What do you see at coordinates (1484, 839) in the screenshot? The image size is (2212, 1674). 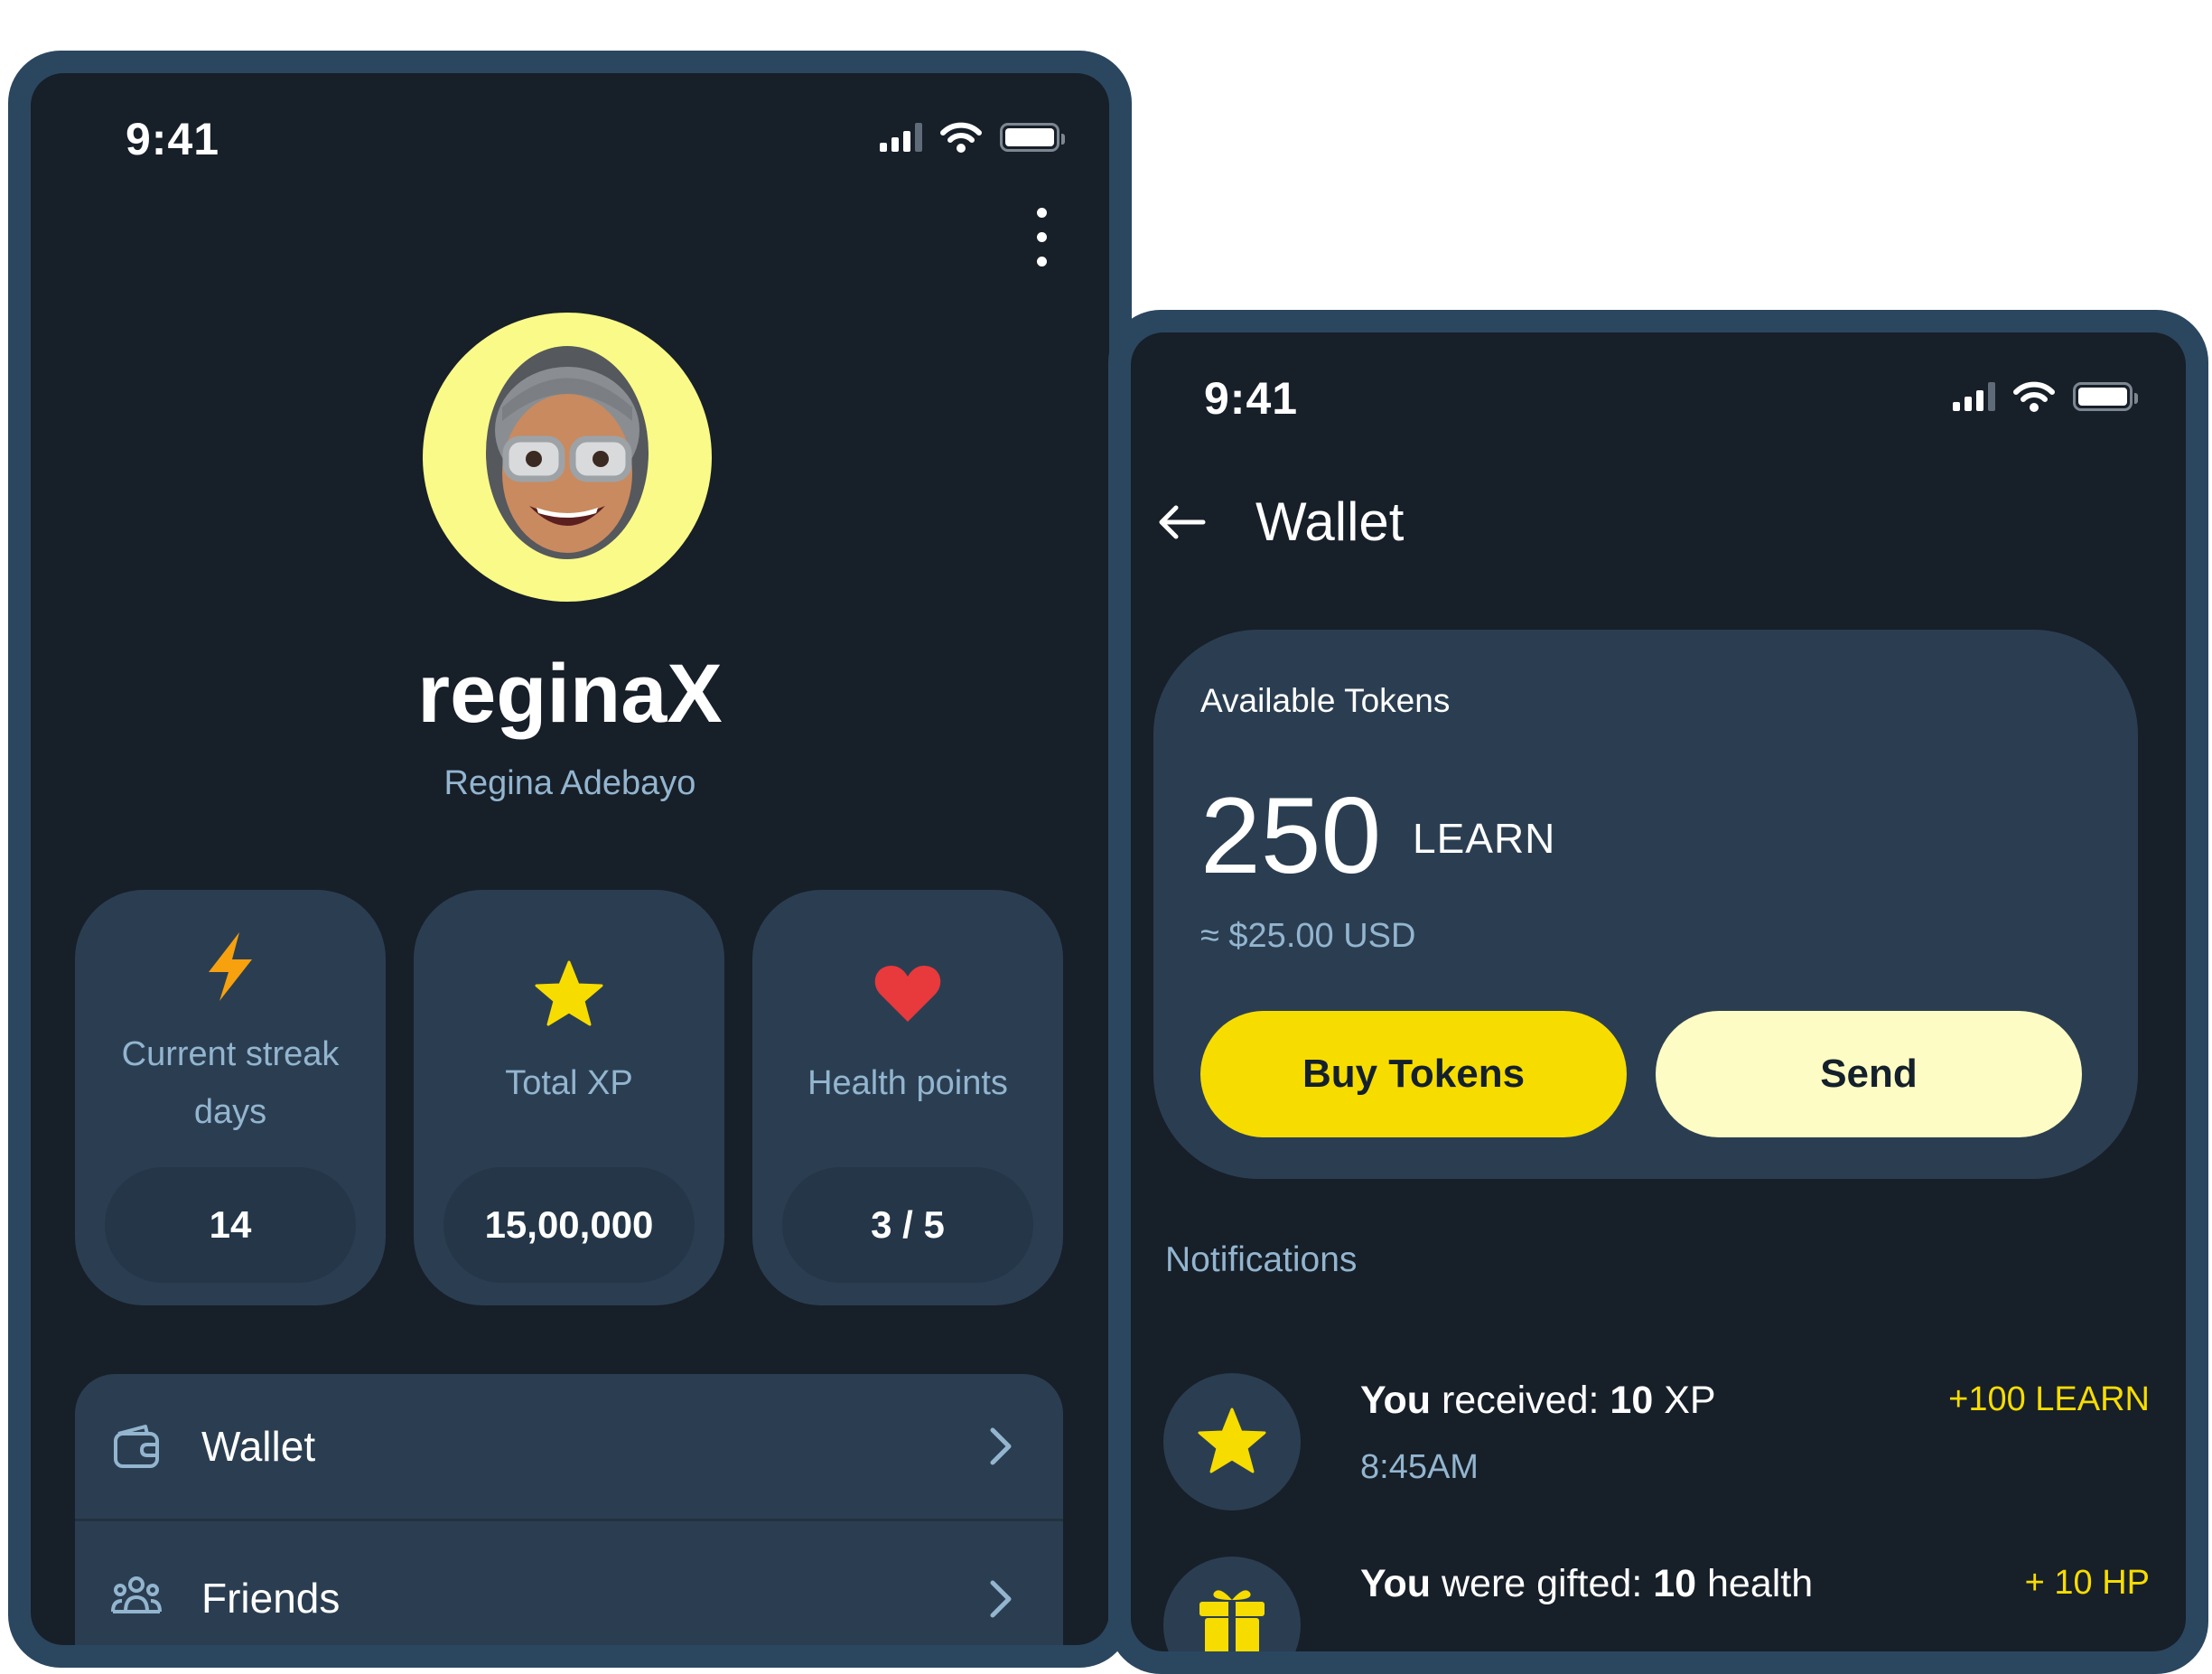 I see `token-unit: LEARN` at bounding box center [1484, 839].